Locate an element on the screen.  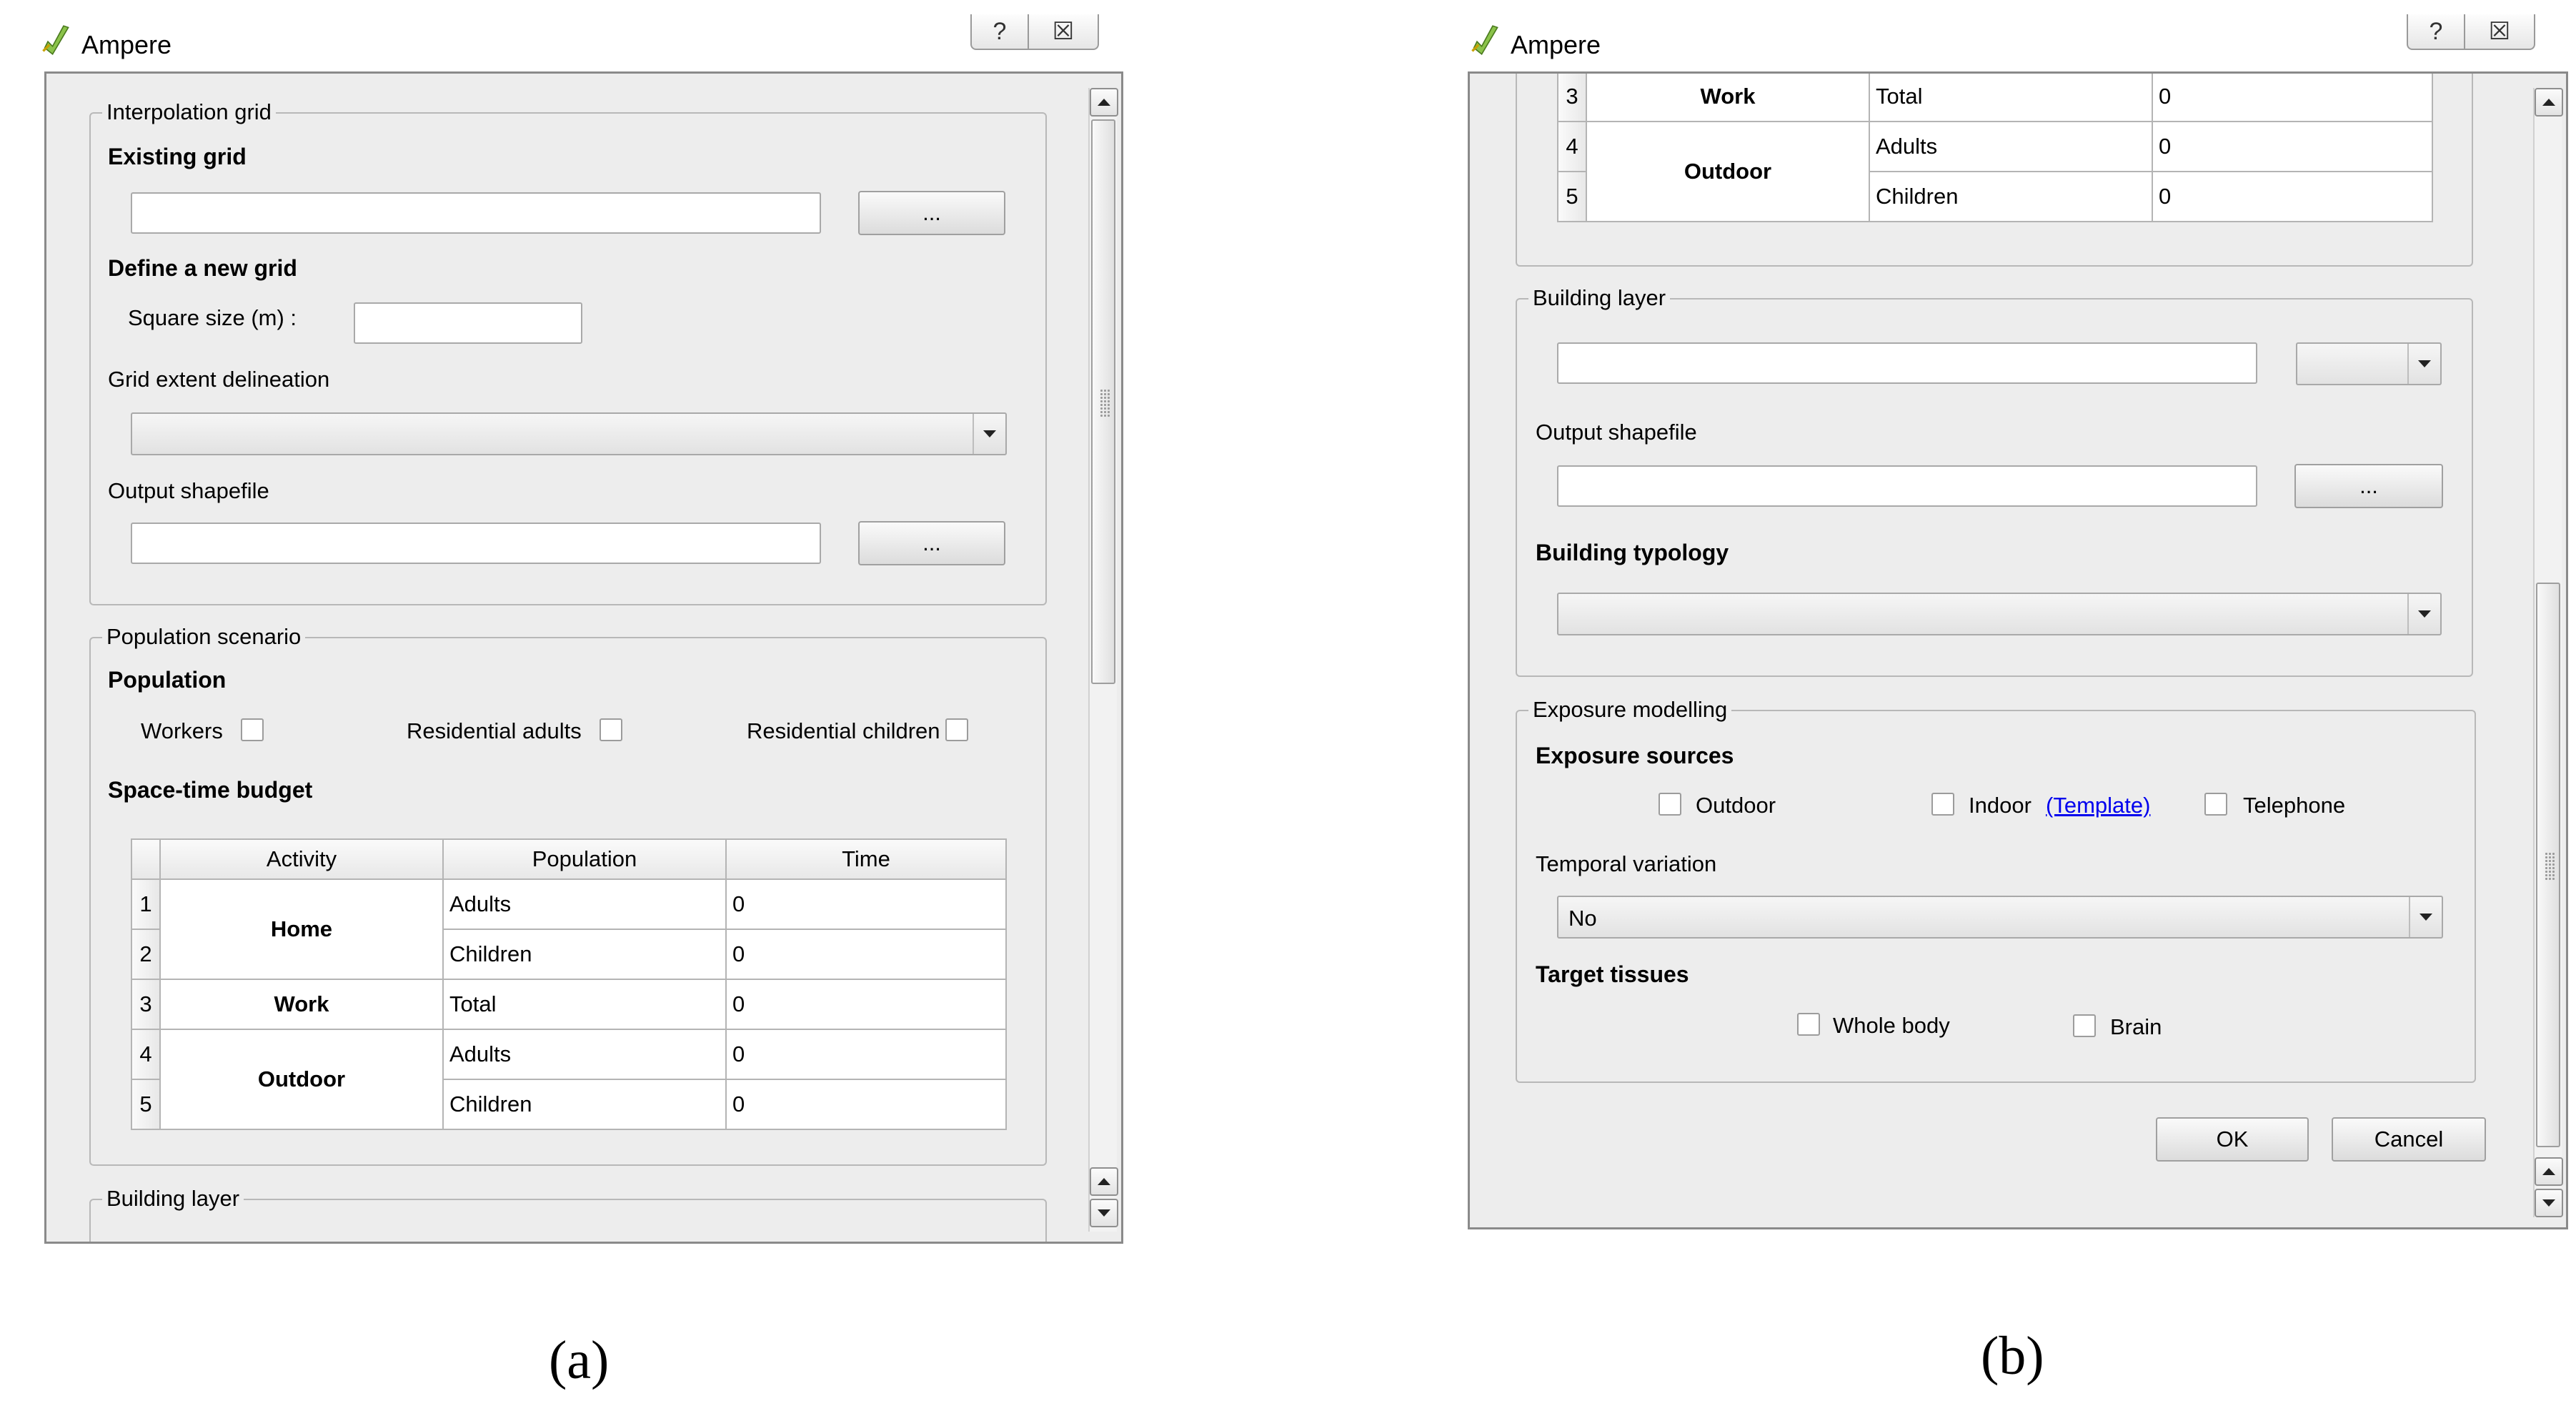
building-layer-input is located at coordinates (1907, 363).